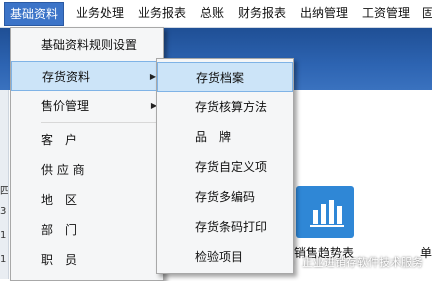  I want to click on menu-item-custom-fields: 存货自定义项, so click(225, 167).